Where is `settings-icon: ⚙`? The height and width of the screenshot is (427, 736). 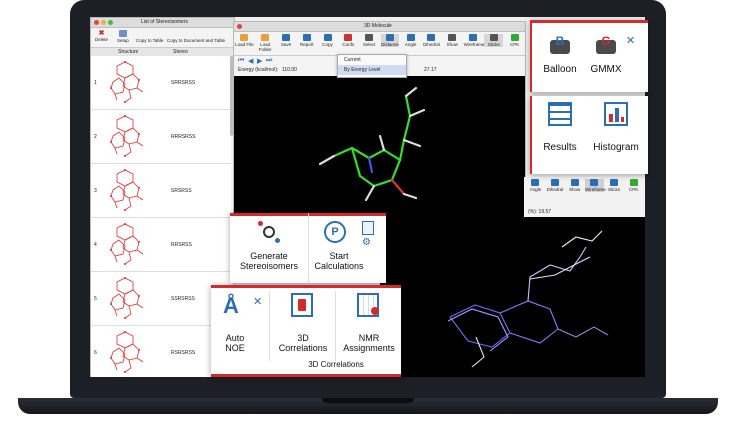
settings-icon: ⚙ is located at coordinates (366, 242).